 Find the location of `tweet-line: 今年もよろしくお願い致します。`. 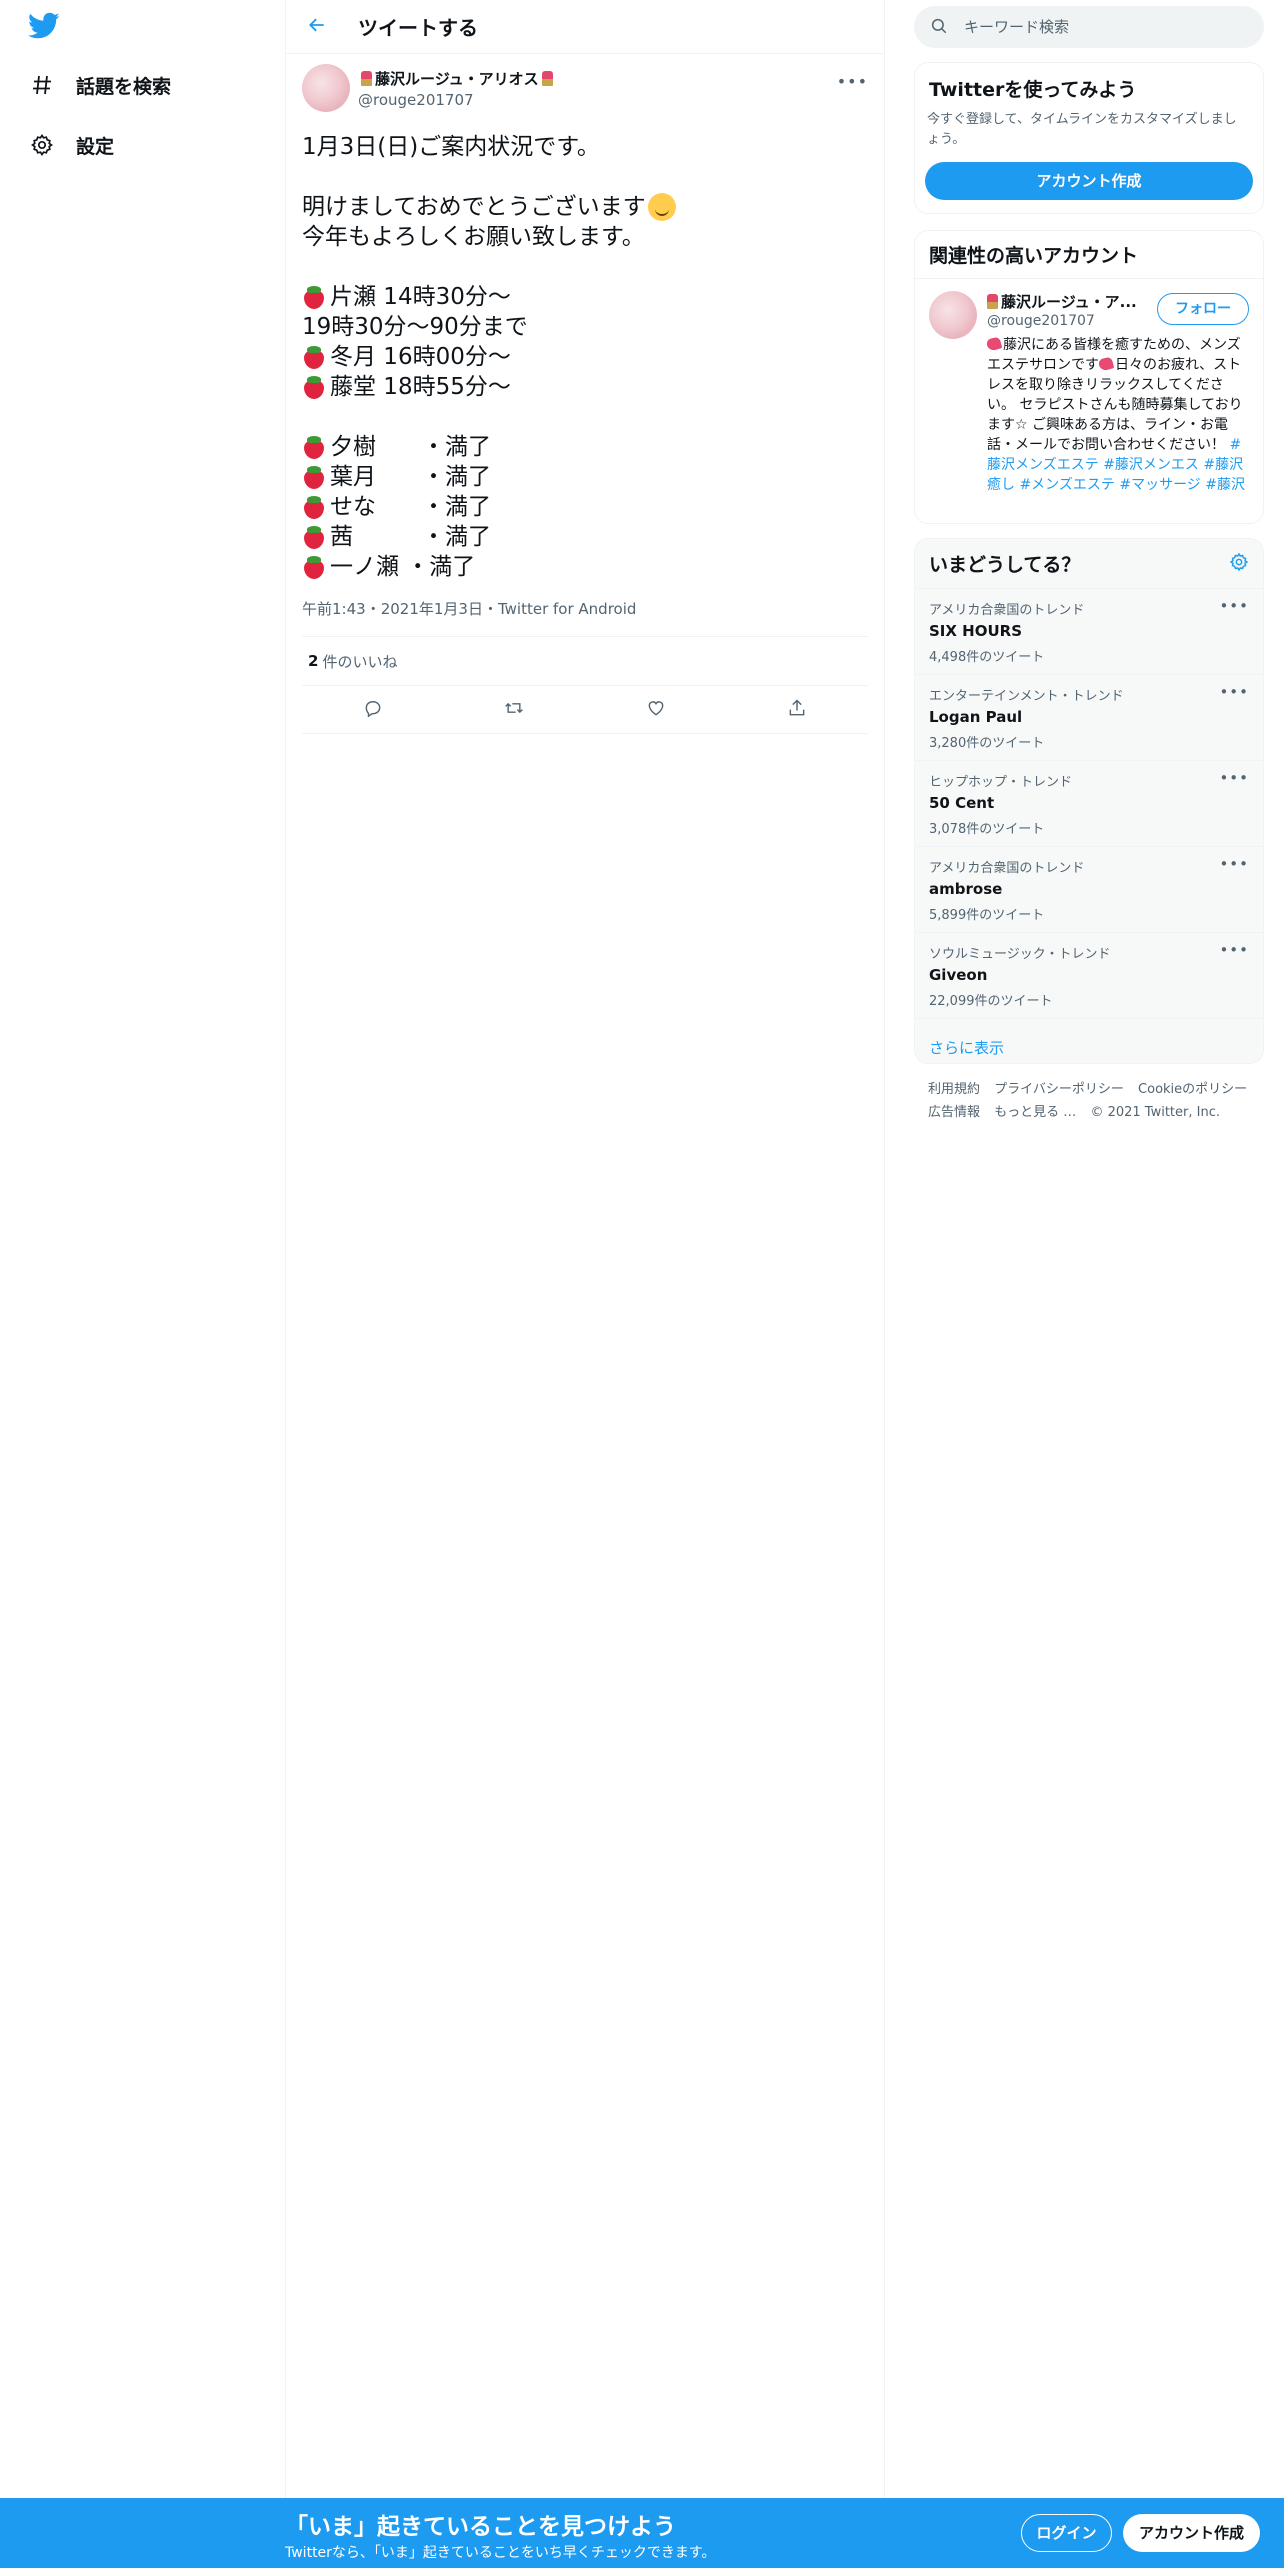

tweet-line: 今年もよろしくお願い致します。 is located at coordinates (585, 237).